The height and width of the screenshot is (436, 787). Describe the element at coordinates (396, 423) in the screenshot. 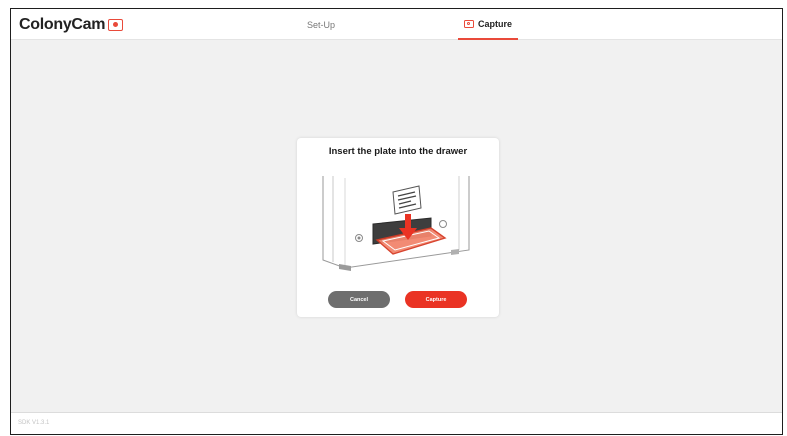

I see `footer-bar: SDK V1.3.1` at that location.